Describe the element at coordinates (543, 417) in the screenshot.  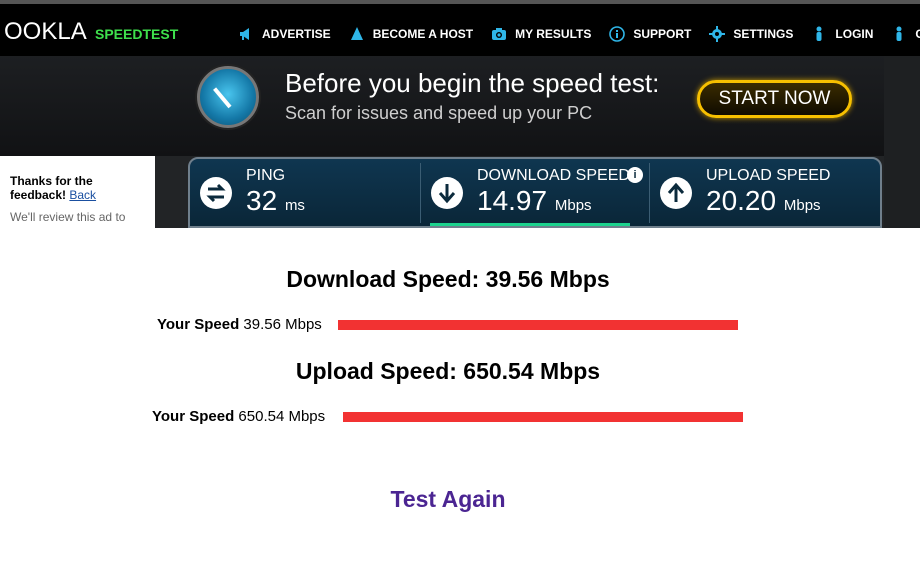
I see `upload-speed-bar` at that location.